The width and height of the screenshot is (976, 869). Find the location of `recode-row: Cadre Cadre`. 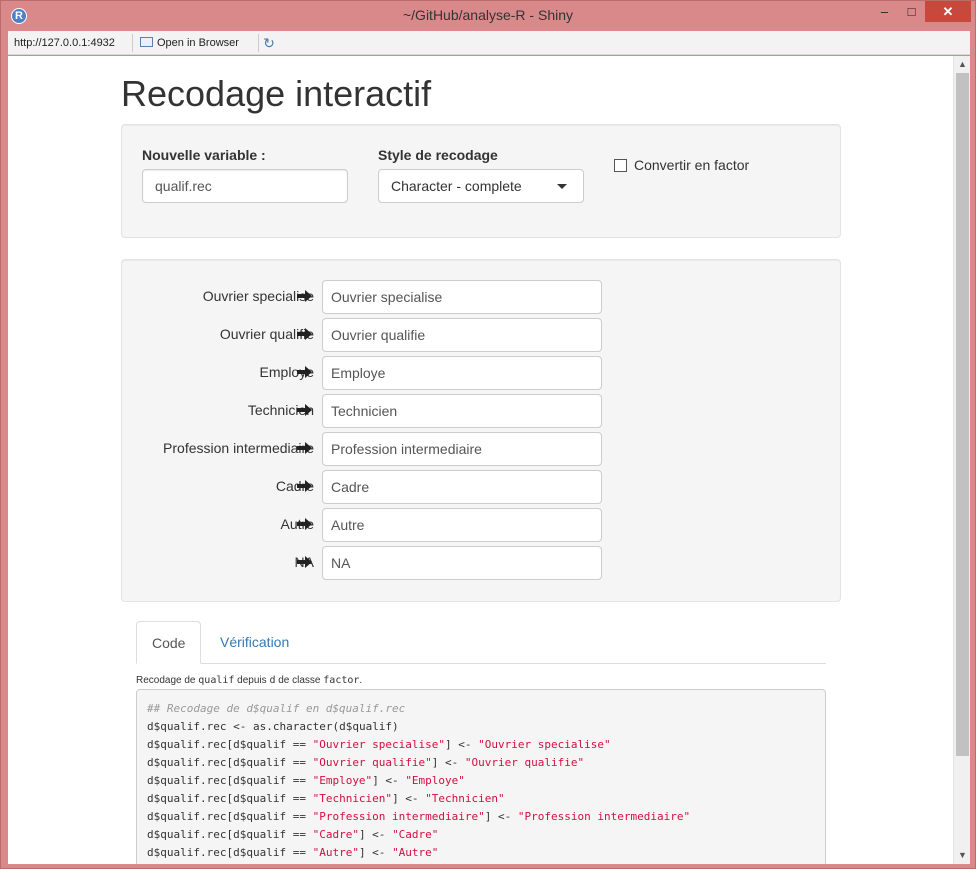

recode-row: Cadre Cadre is located at coordinates (482, 487).